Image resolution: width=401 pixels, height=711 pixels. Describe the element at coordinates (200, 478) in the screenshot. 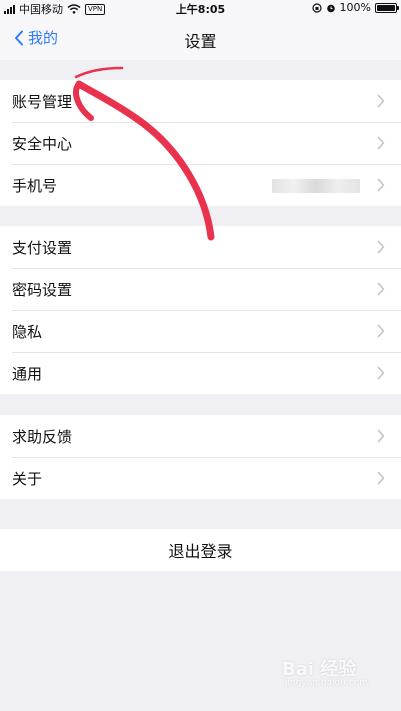

I see `settings-item-about: 关于` at that location.